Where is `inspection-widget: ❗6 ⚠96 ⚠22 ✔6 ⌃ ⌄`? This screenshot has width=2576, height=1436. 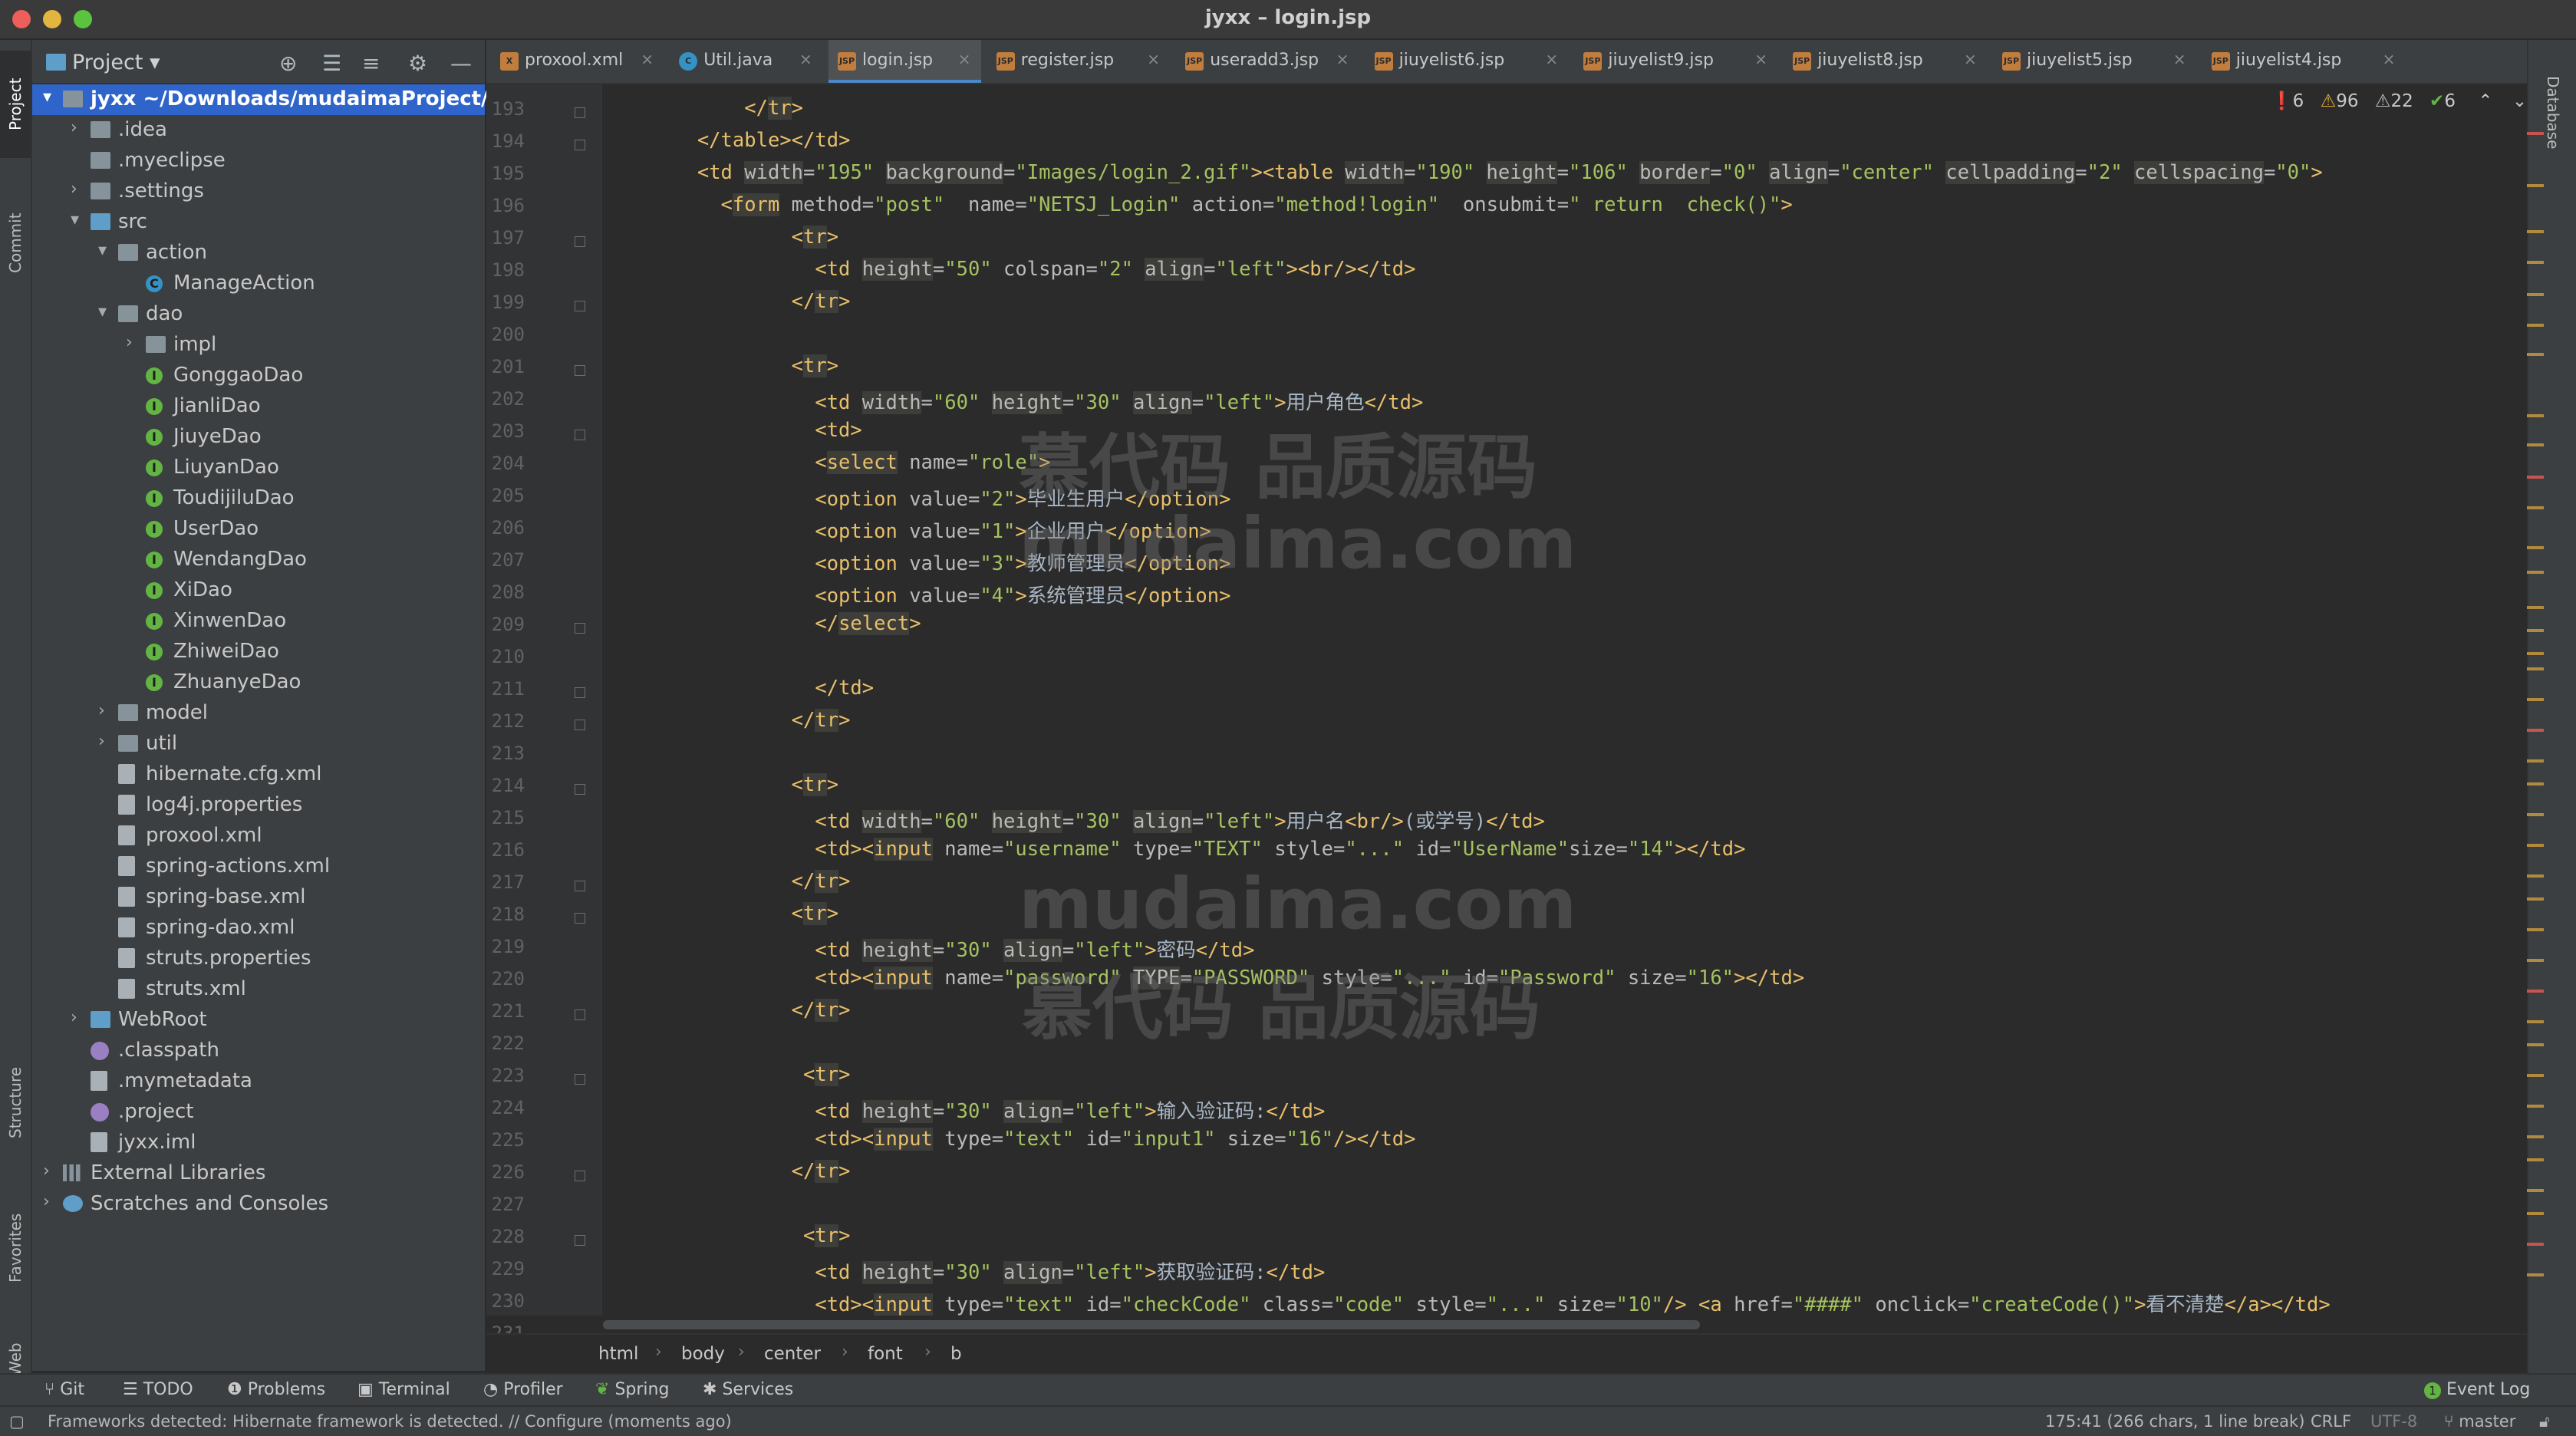
inspection-widget: ❗6 ⚠96 ⚠22 ✔6 ⌃ ⌄ is located at coordinates (2399, 104).